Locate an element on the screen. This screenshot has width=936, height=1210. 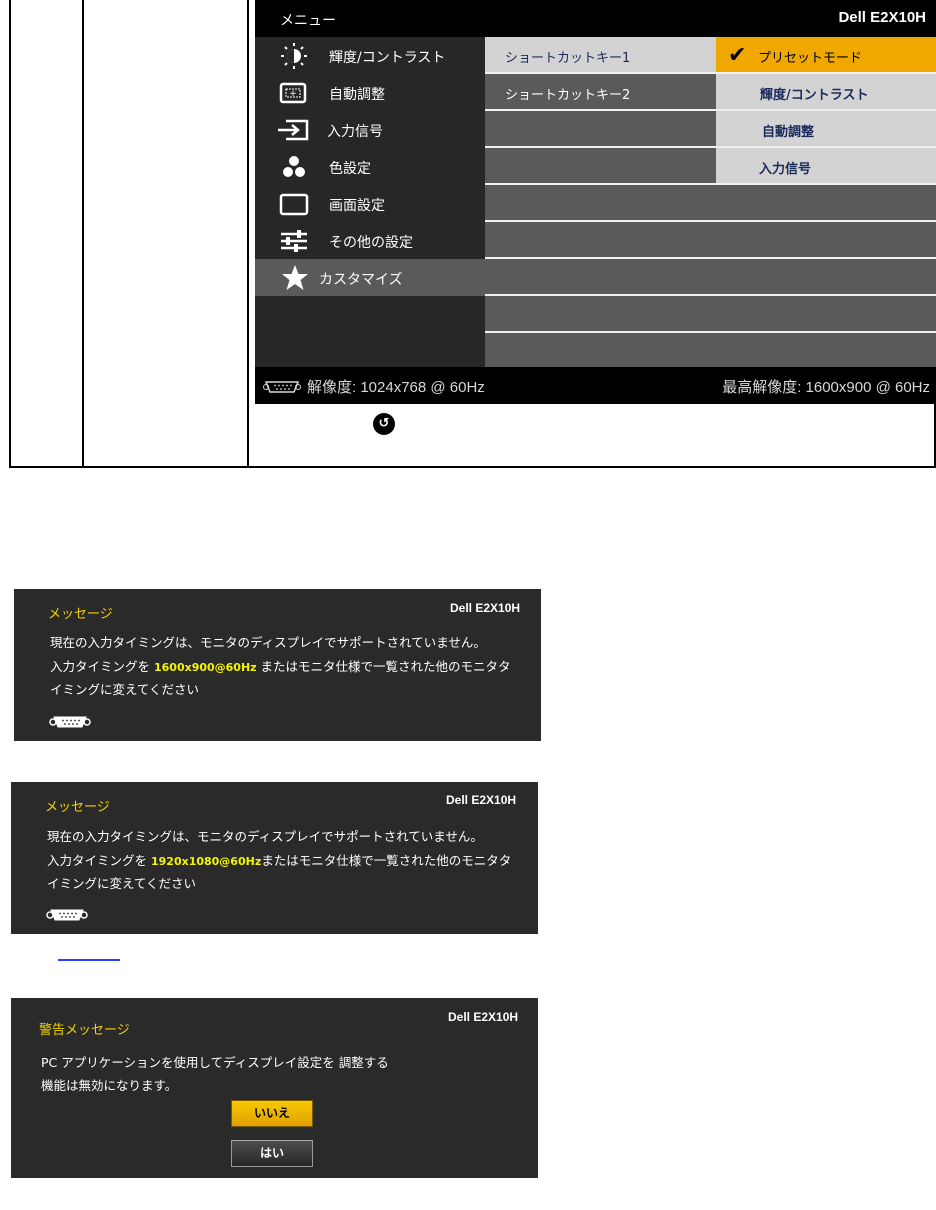
menu-label: 色設定 is located at coordinates (350, 169).